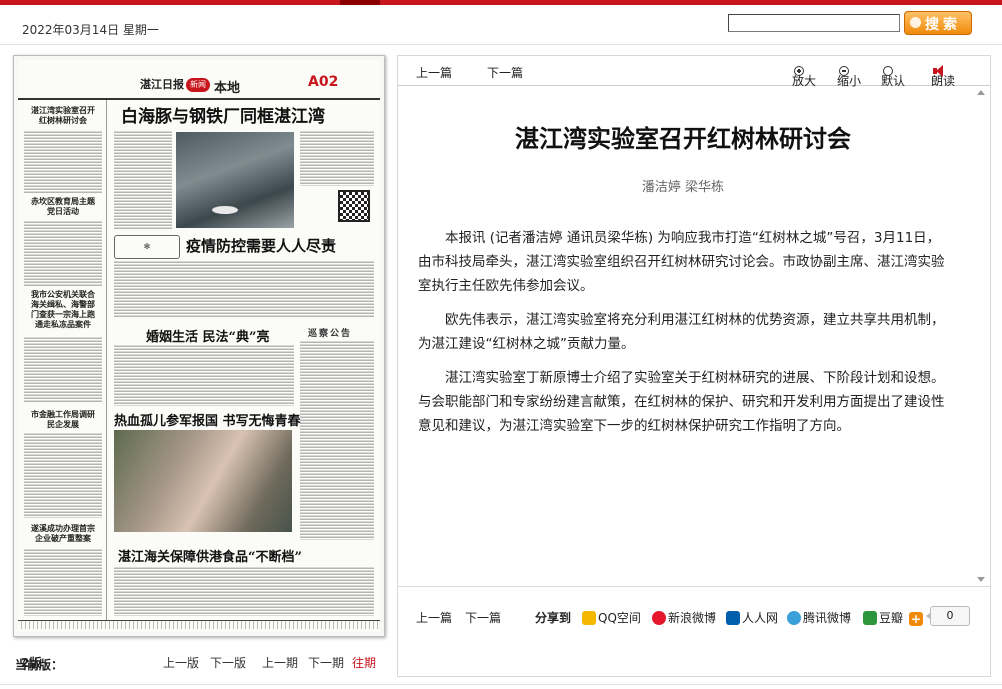 The width and height of the screenshot is (1002, 689). I want to click on article-scrollbar, so click(981, 336).